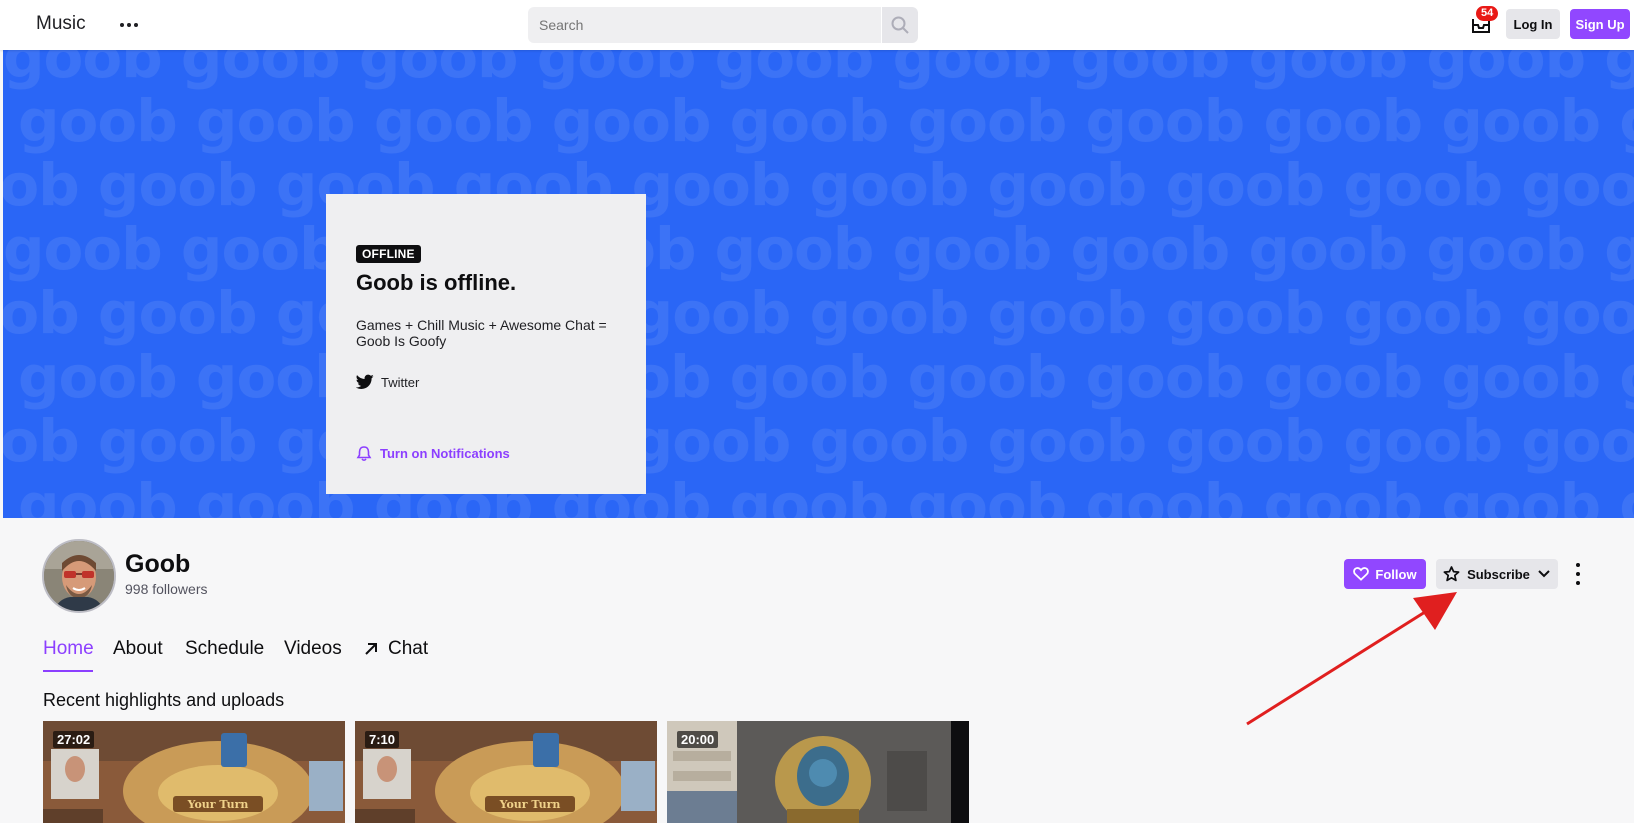 This screenshot has width=1634, height=823. What do you see at coordinates (68, 649) in the screenshot?
I see `tab-home: Home` at bounding box center [68, 649].